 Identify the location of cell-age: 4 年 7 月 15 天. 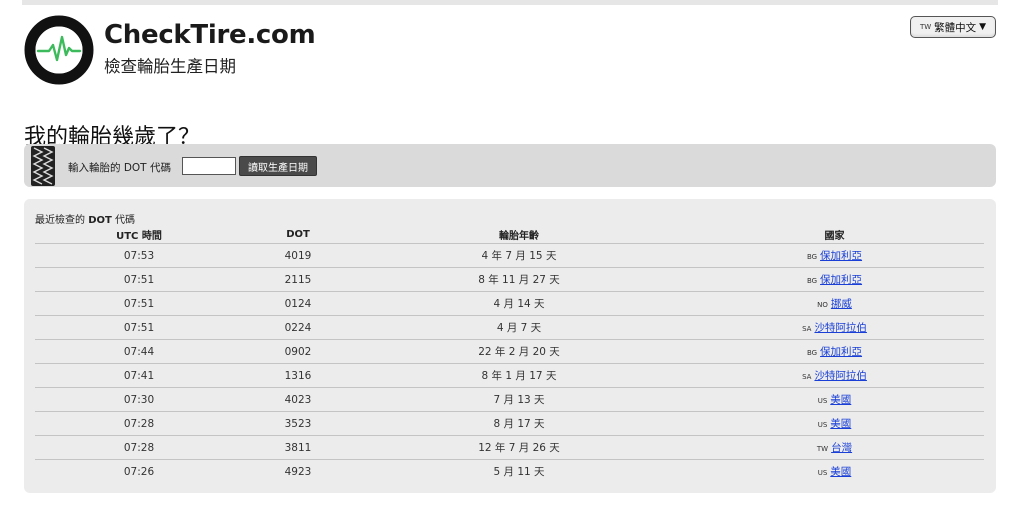
(519, 255).